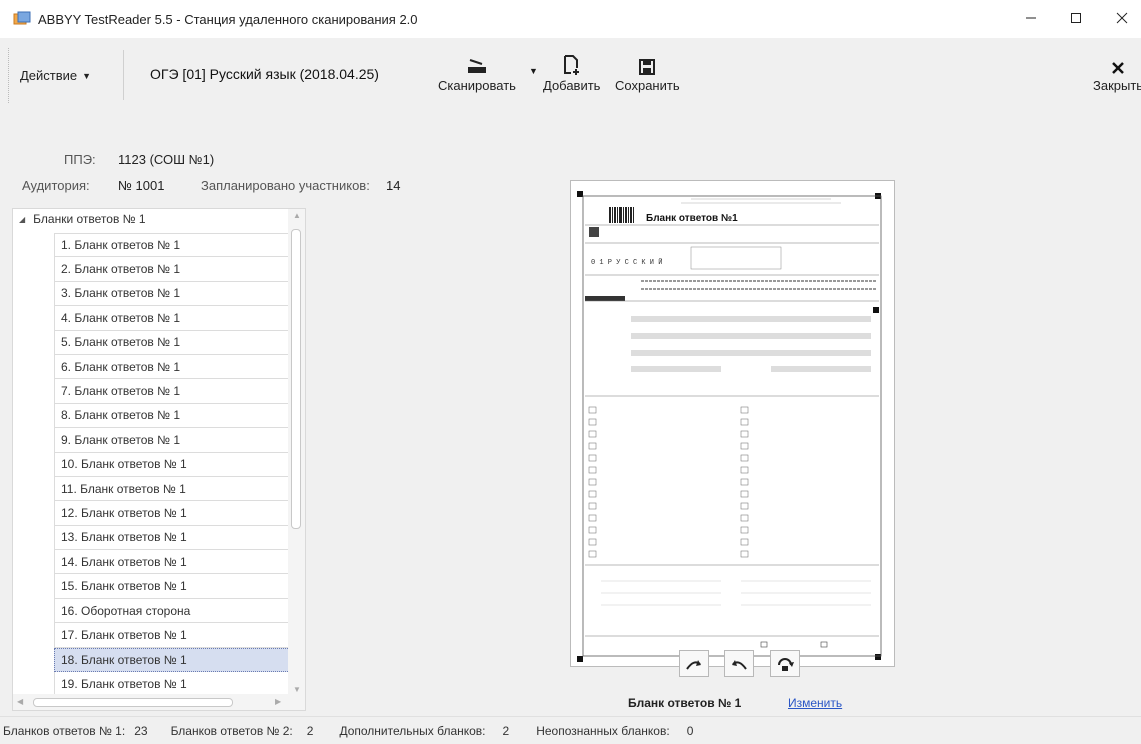 This screenshot has width=1141, height=744. What do you see at coordinates (477, 63) in the screenshot?
I see `scanner-icon` at bounding box center [477, 63].